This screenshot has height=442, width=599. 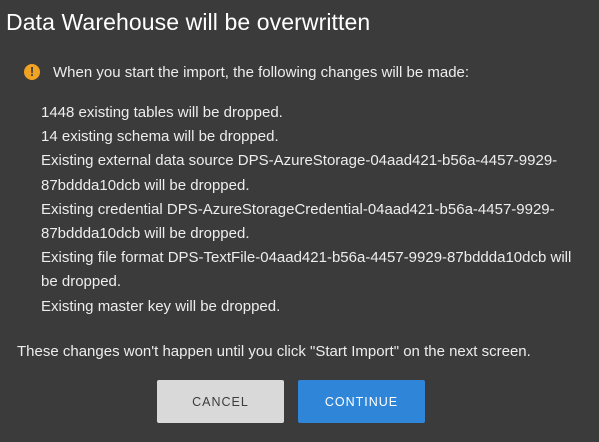 What do you see at coordinates (161, 306) in the screenshot?
I see `change-item: Existing master key will be dropped.` at bounding box center [161, 306].